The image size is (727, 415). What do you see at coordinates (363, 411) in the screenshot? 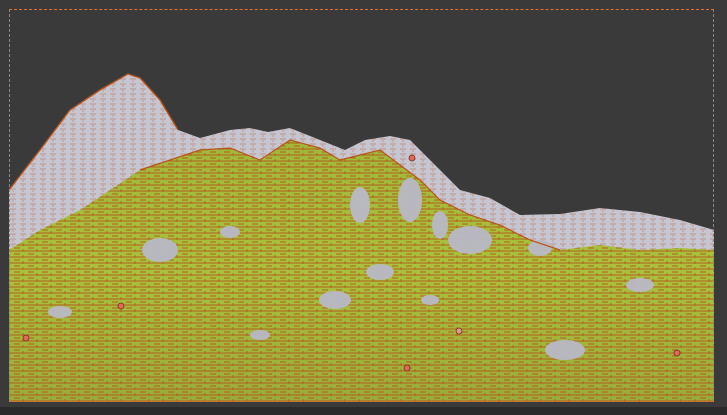
I see `viewport-bottom-edge` at bounding box center [363, 411].